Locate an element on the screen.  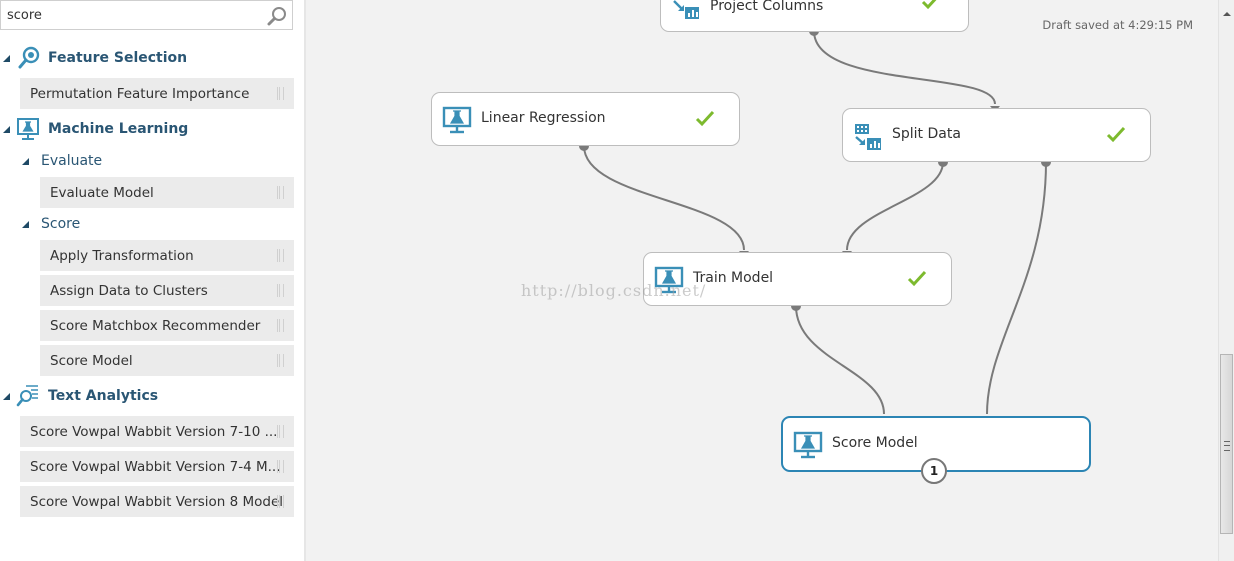
scrollbar-thumb is located at coordinates (1226, 444).